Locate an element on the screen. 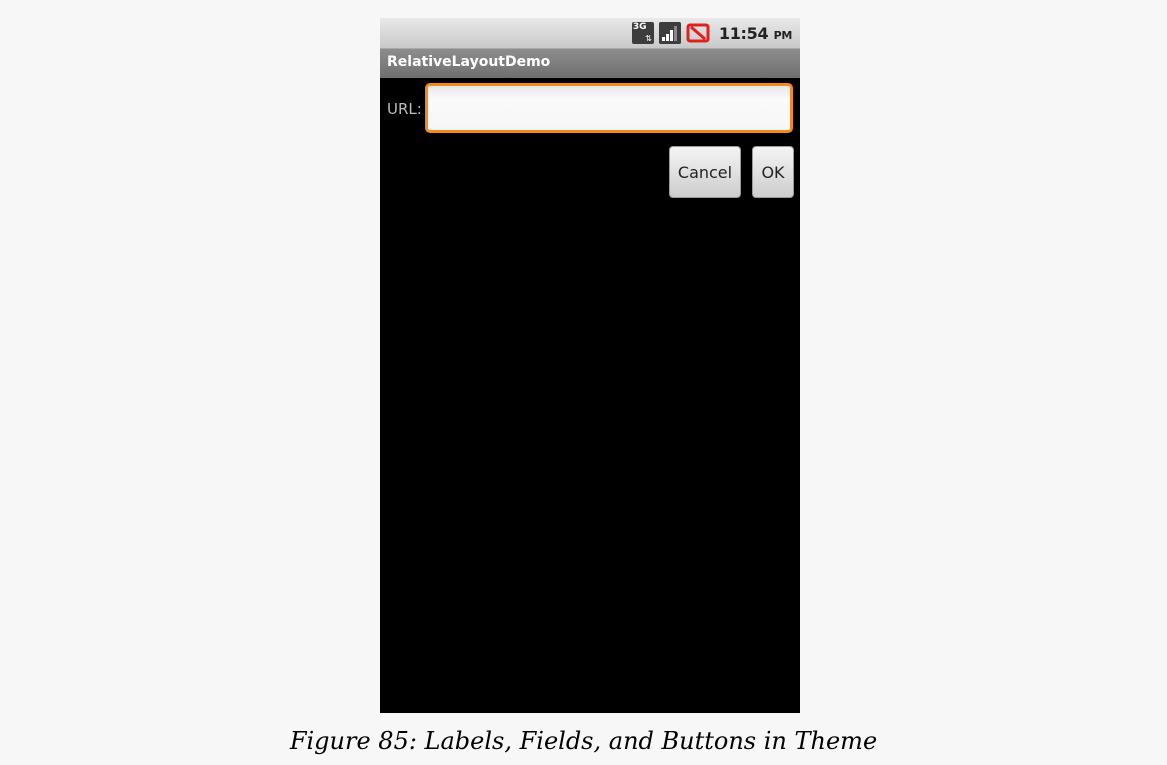 The height and width of the screenshot is (765, 1167). app-title: RelativeLayoutDemo is located at coordinates (469, 62).